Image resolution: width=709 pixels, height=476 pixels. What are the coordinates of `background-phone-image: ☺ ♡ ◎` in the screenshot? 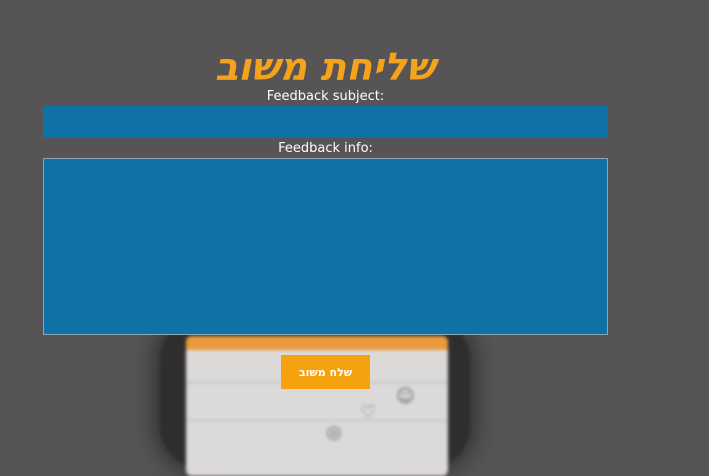 It's located at (315, 397).